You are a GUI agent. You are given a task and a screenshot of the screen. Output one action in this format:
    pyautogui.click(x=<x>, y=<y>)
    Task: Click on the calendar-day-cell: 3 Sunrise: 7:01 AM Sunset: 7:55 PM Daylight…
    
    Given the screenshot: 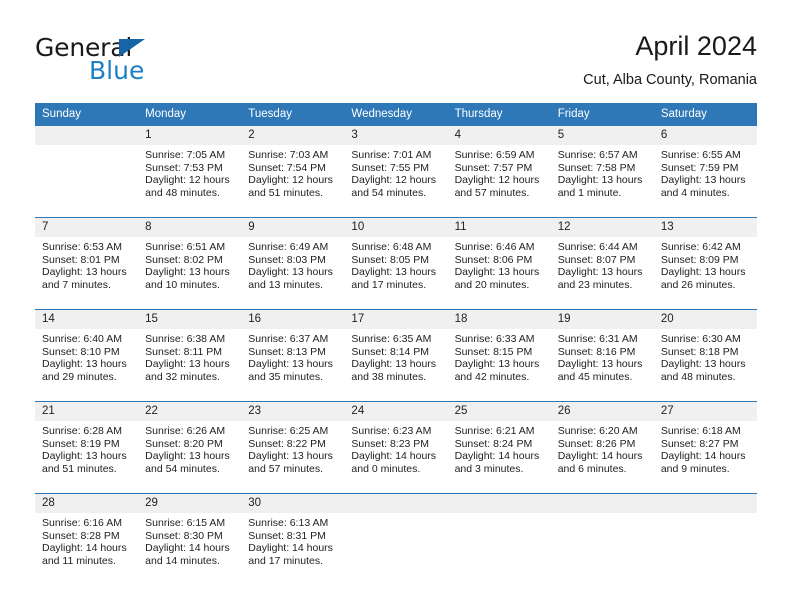 What is the action you would take?
    pyautogui.click(x=396, y=167)
    